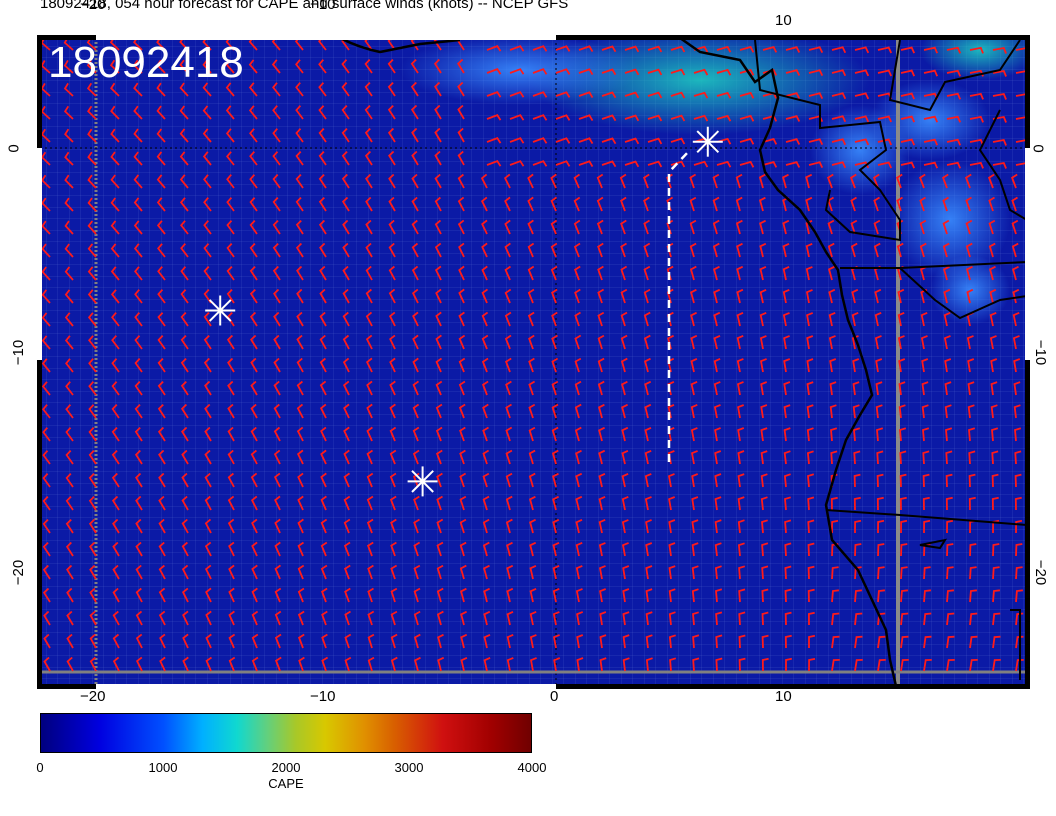 The width and height of the screenshot is (1056, 816). I want to click on right-tick-0: 0, so click(1038, 148).